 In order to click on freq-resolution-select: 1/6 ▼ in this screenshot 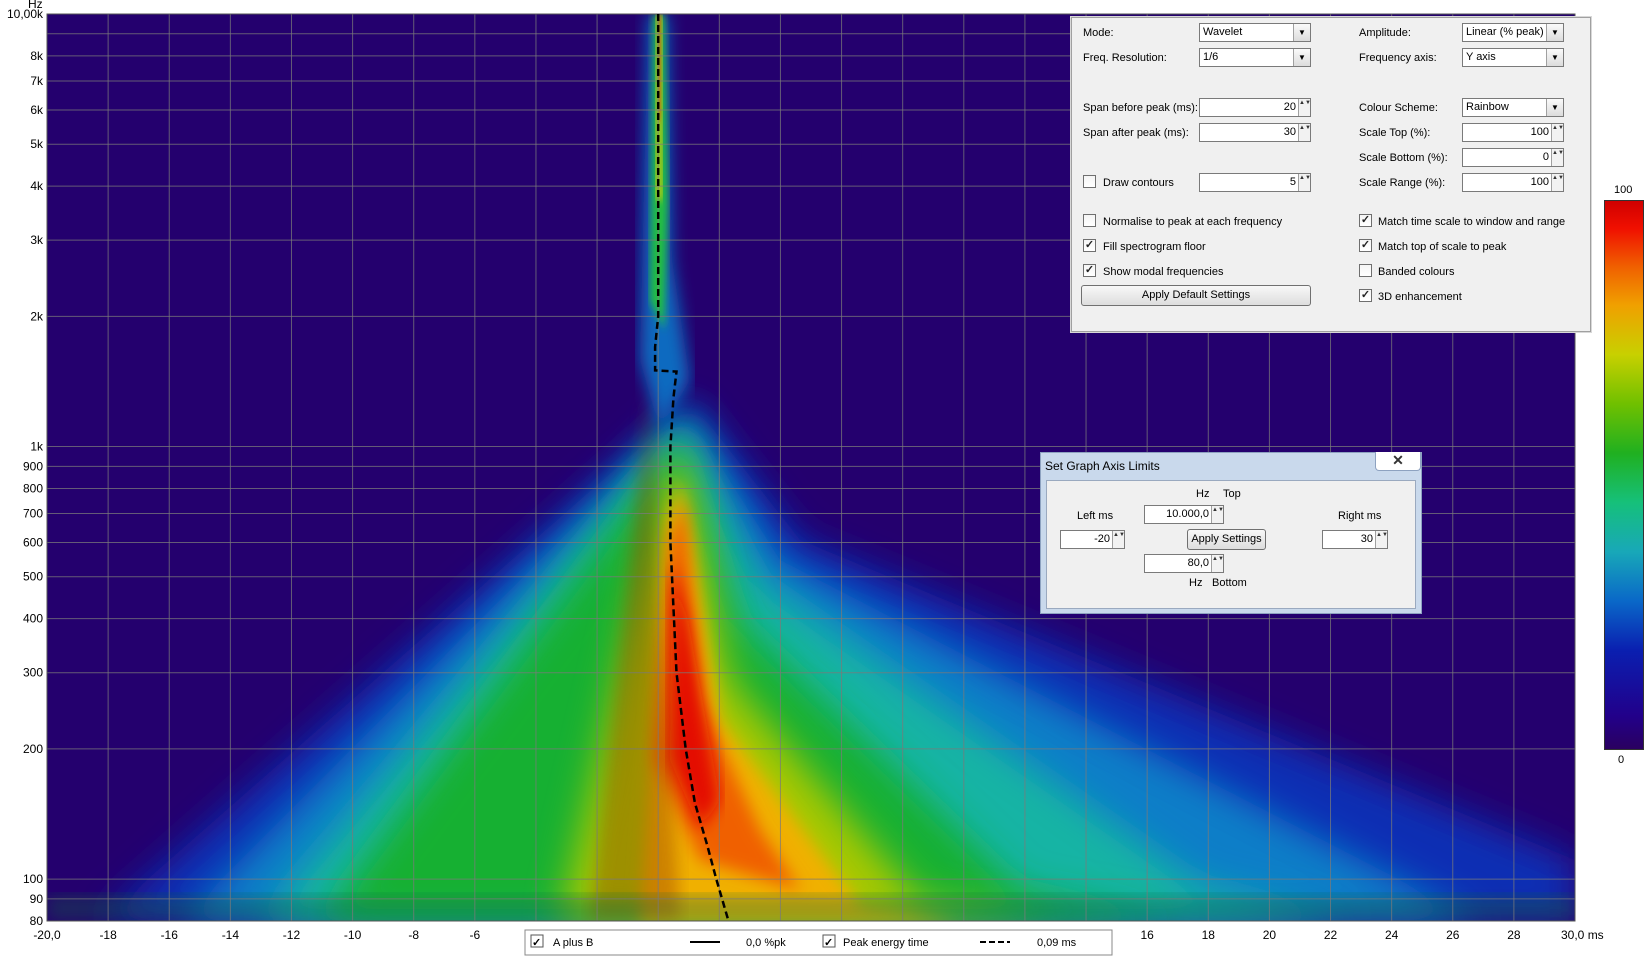, I will do `click(1255, 57)`.